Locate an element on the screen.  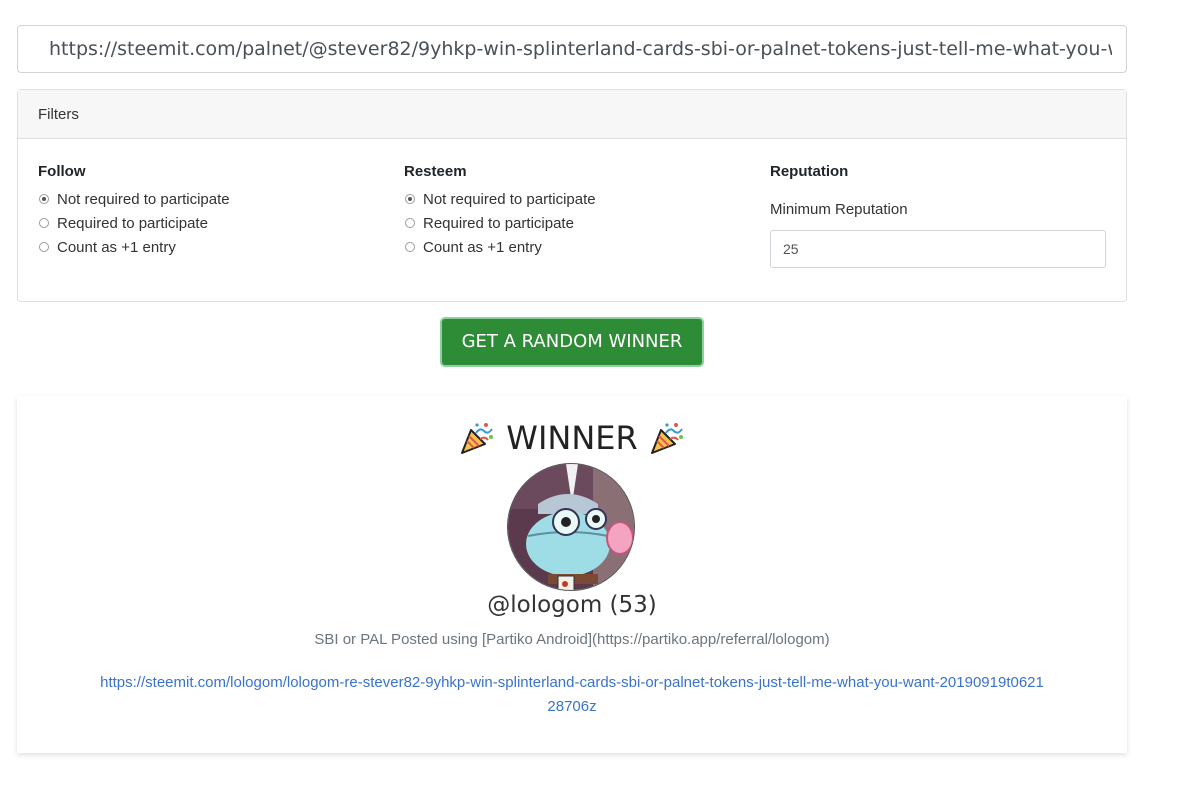
follow-option-not-required: Not required to participate is located at coordinates (134, 199).